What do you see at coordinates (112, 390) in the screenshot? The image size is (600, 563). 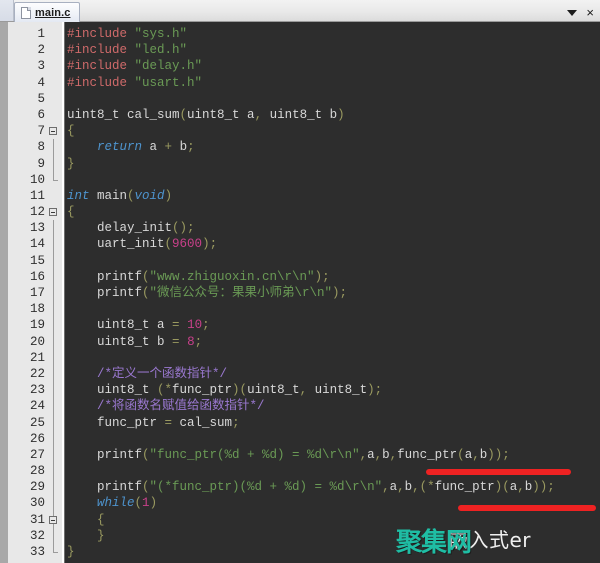 I see `code-token: uint8_t` at bounding box center [112, 390].